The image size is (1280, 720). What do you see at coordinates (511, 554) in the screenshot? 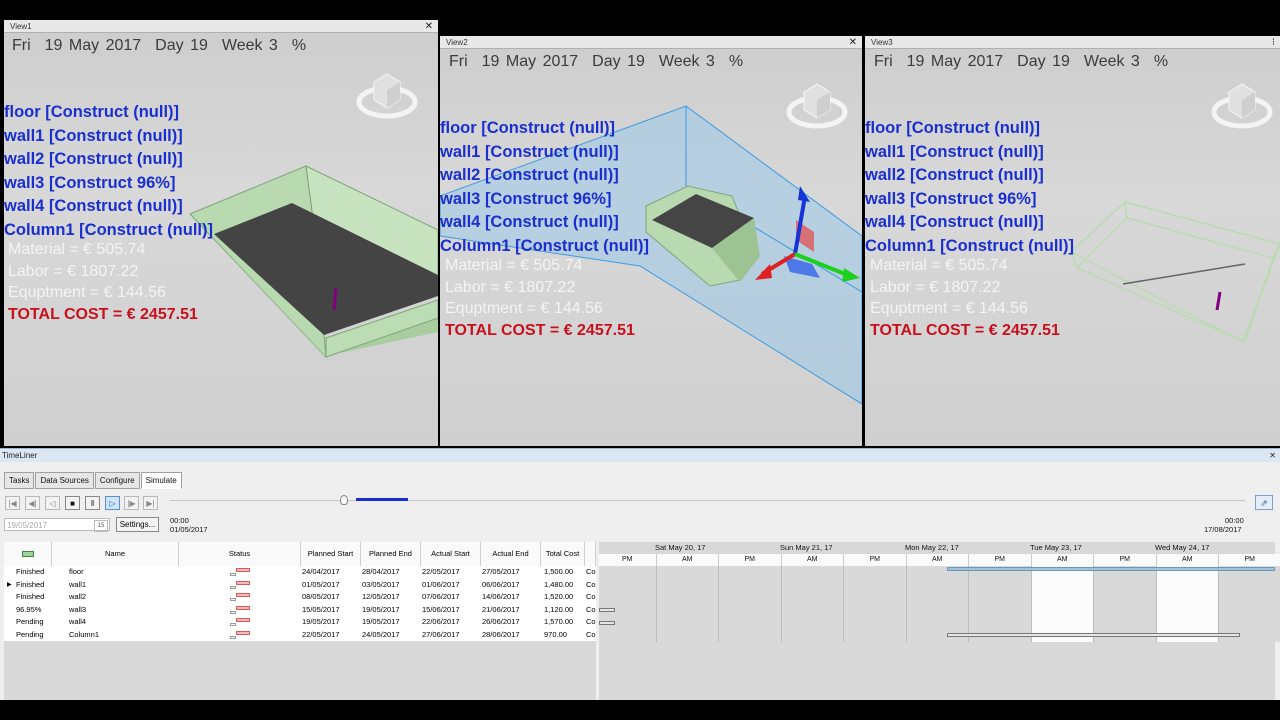
I see `column-header-actual-end: Actual End` at bounding box center [511, 554].